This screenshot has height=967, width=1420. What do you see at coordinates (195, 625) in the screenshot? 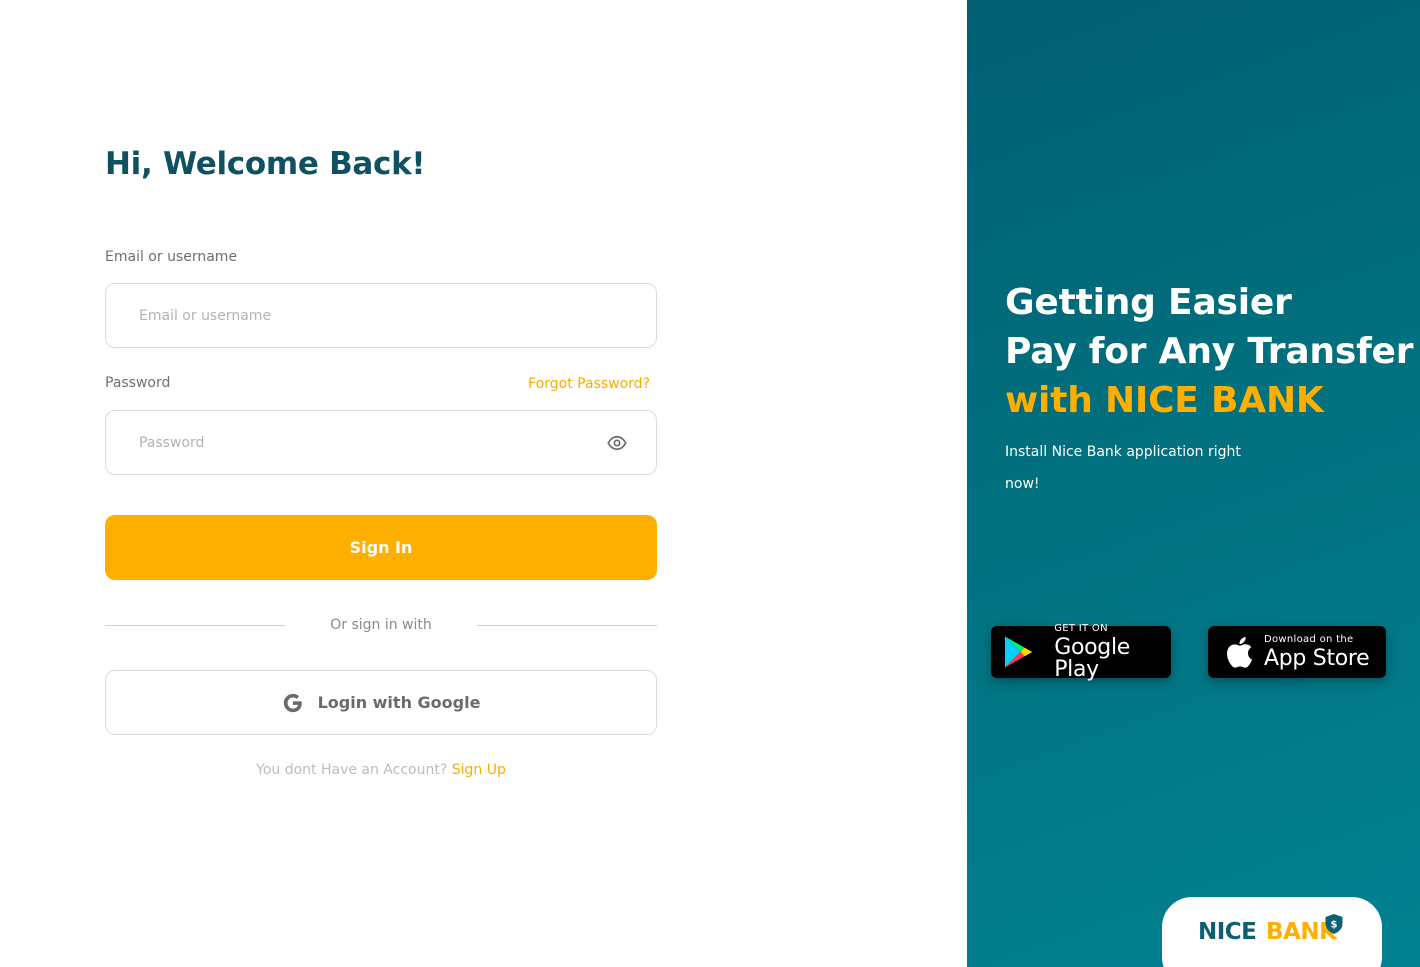
I see `divider-left` at bounding box center [195, 625].